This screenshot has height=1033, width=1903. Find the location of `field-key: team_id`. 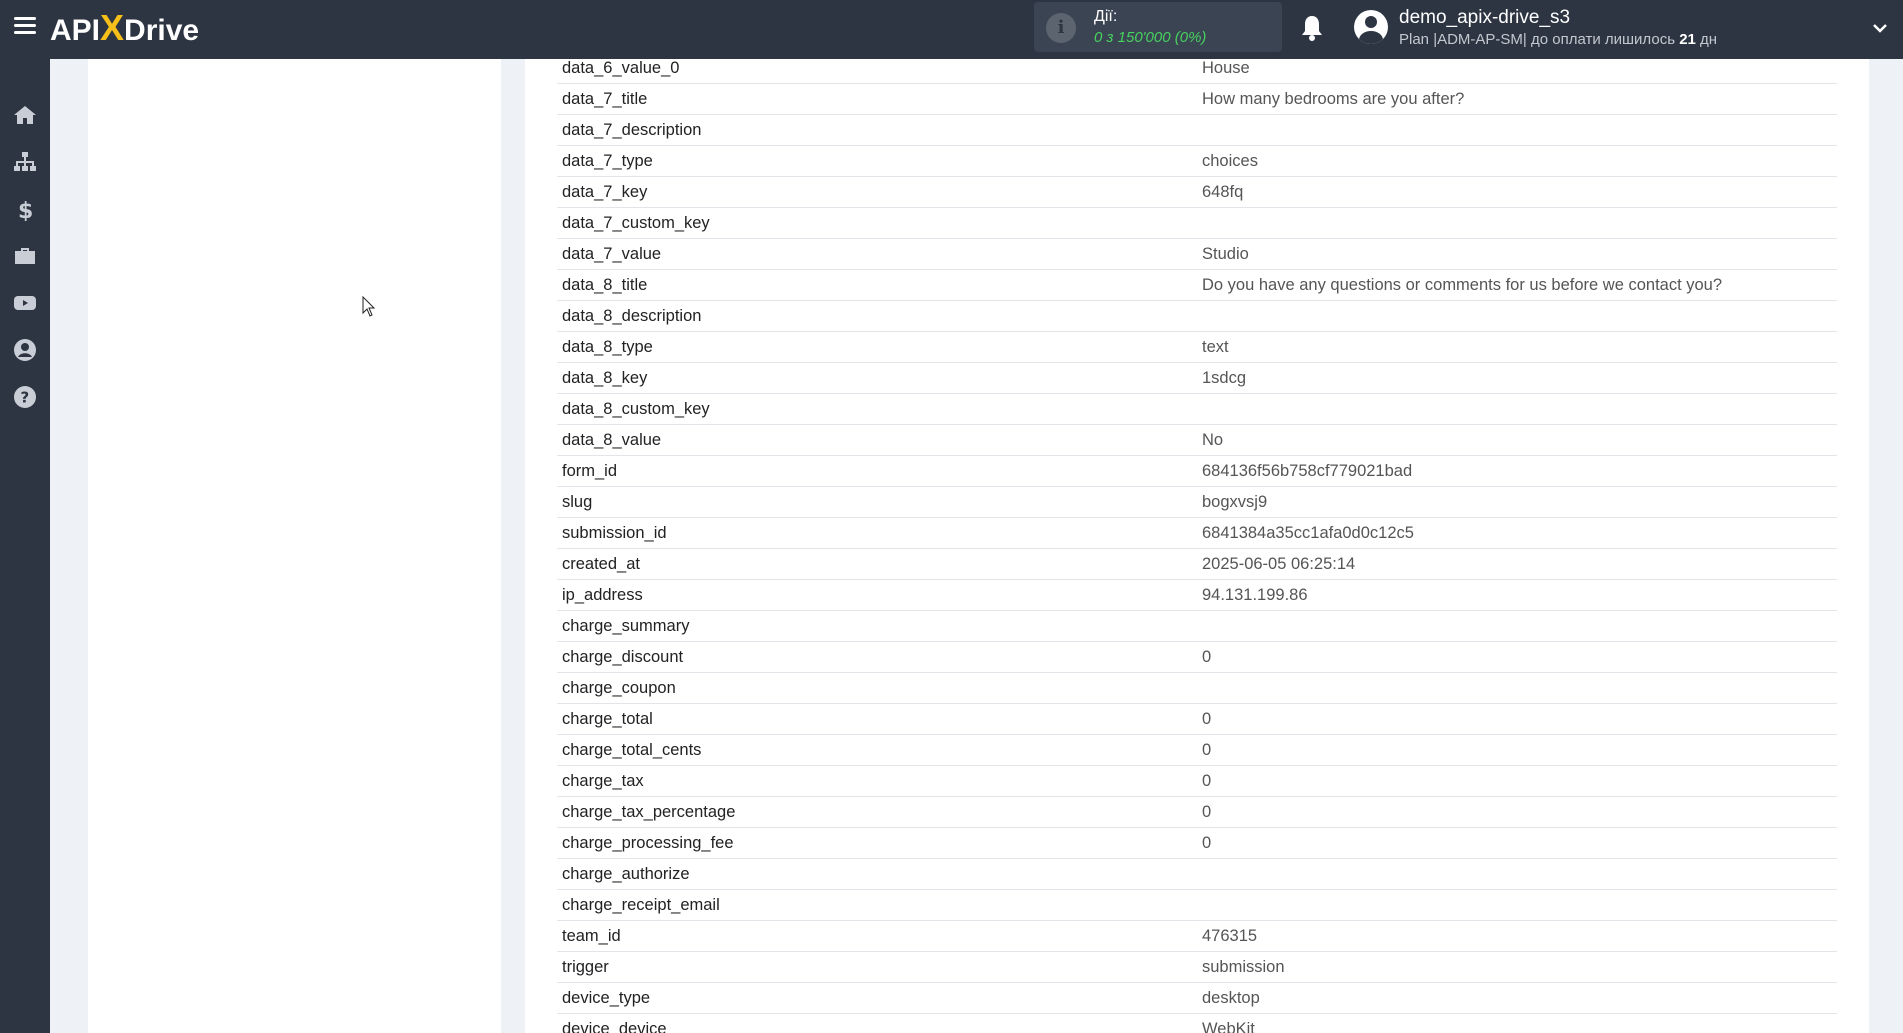

field-key: team_id is located at coordinates (591, 936).